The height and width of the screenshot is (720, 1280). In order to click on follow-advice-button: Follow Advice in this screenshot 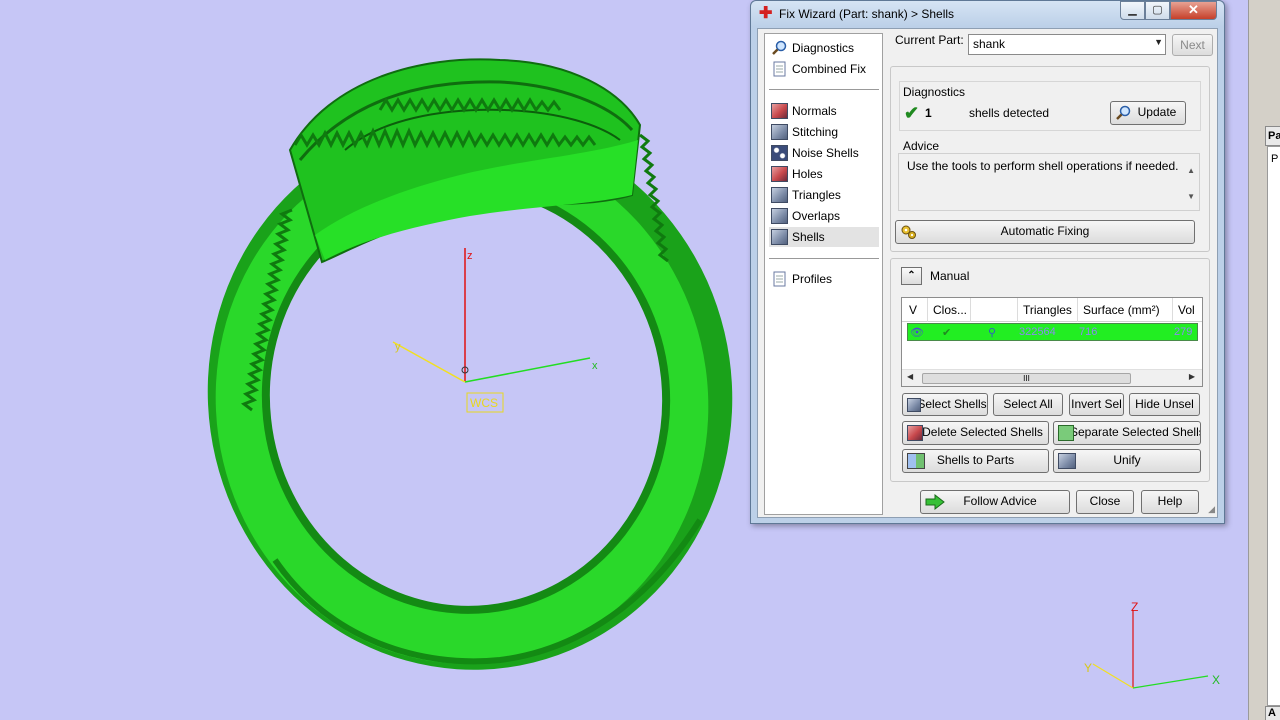, I will do `click(995, 502)`.